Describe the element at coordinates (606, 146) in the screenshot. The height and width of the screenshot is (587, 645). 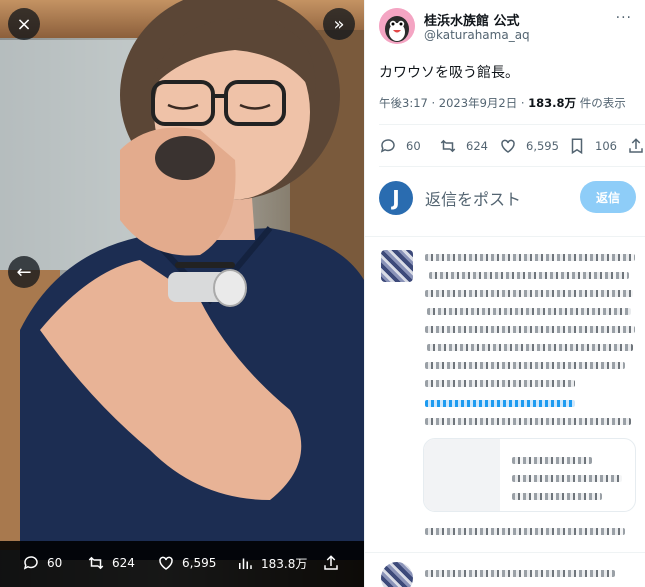
I see `bookmark-count: 106` at that location.